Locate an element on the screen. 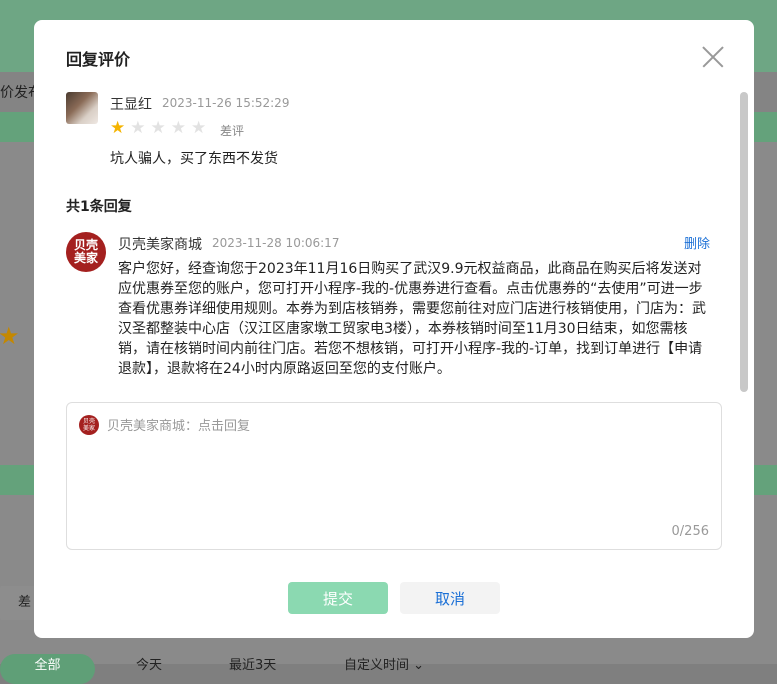  chevron-down-icon: ⌄ is located at coordinates (419, 665).